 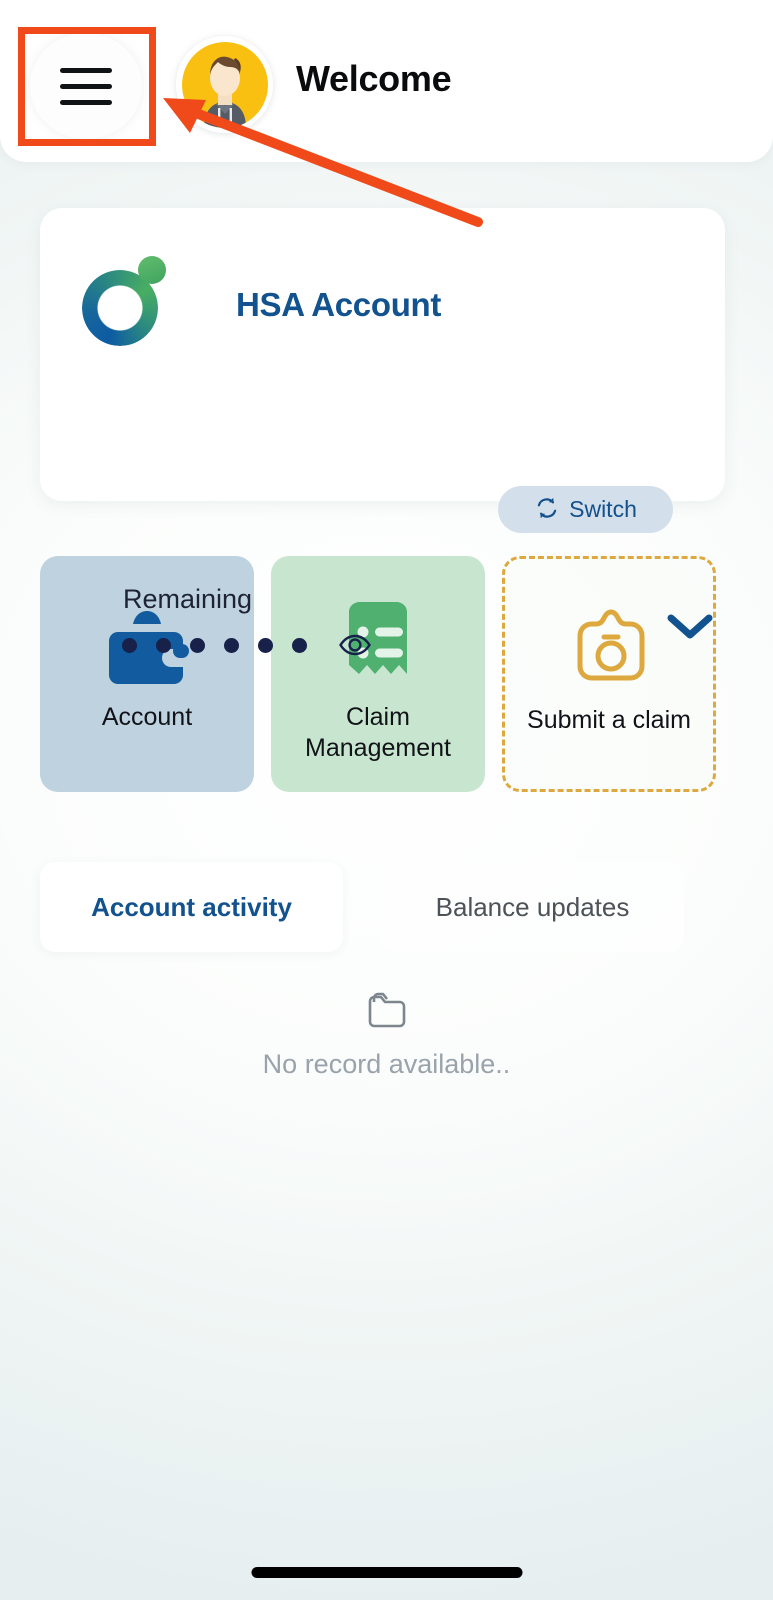 I want to click on app-header: Welcome, so click(x=386, y=81).